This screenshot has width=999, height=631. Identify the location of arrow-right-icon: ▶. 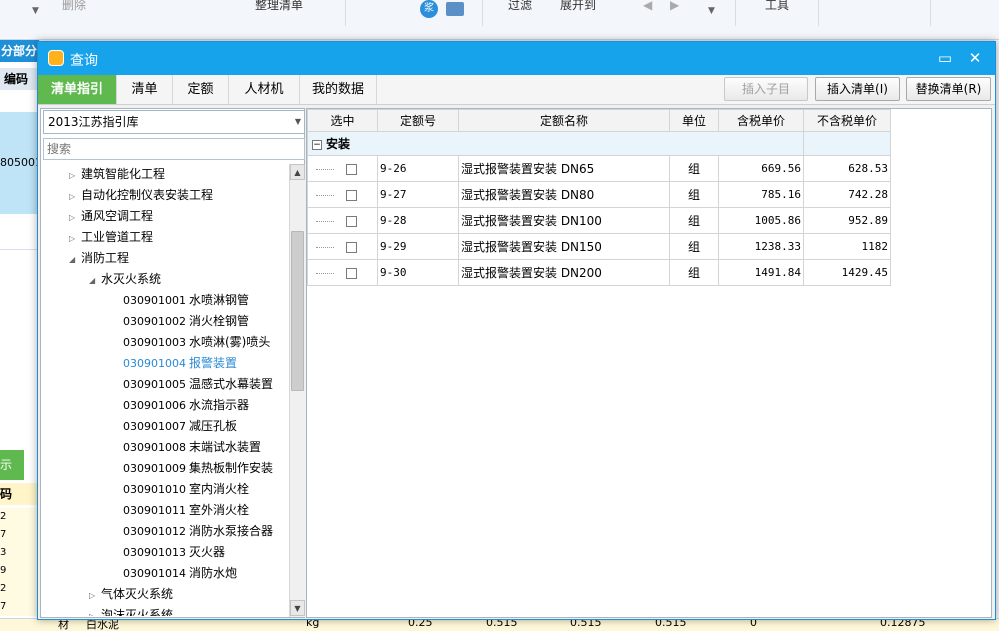
(674, 6).